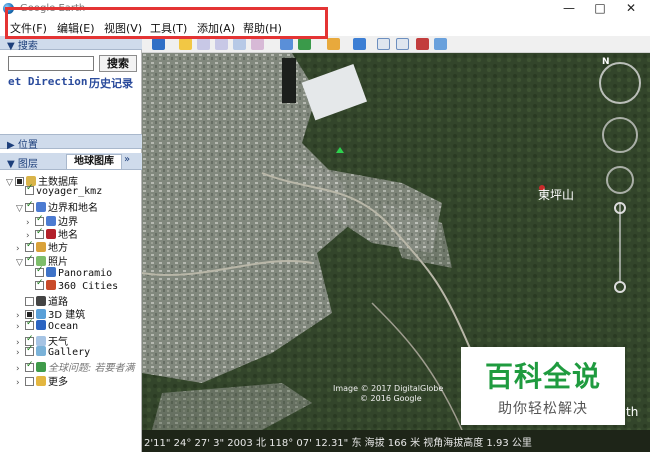 The height and width of the screenshot is (452, 650). I want to click on layer-label: Gallery, so click(69, 352).